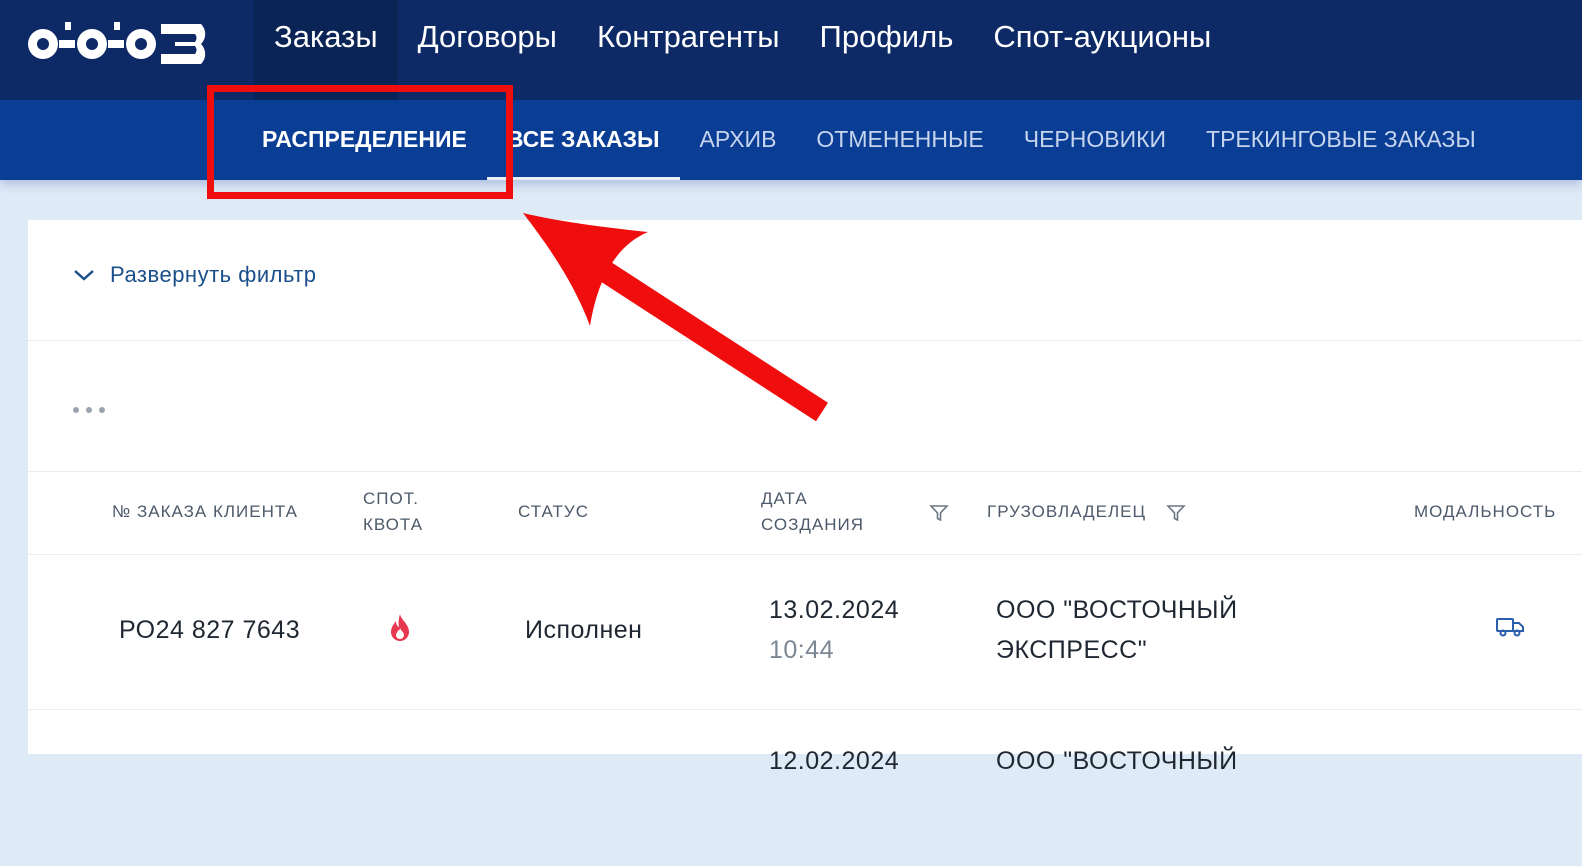 The height and width of the screenshot is (866, 1582). What do you see at coordinates (675, 317) in the screenshot?
I see `pointer-arrow-icon` at bounding box center [675, 317].